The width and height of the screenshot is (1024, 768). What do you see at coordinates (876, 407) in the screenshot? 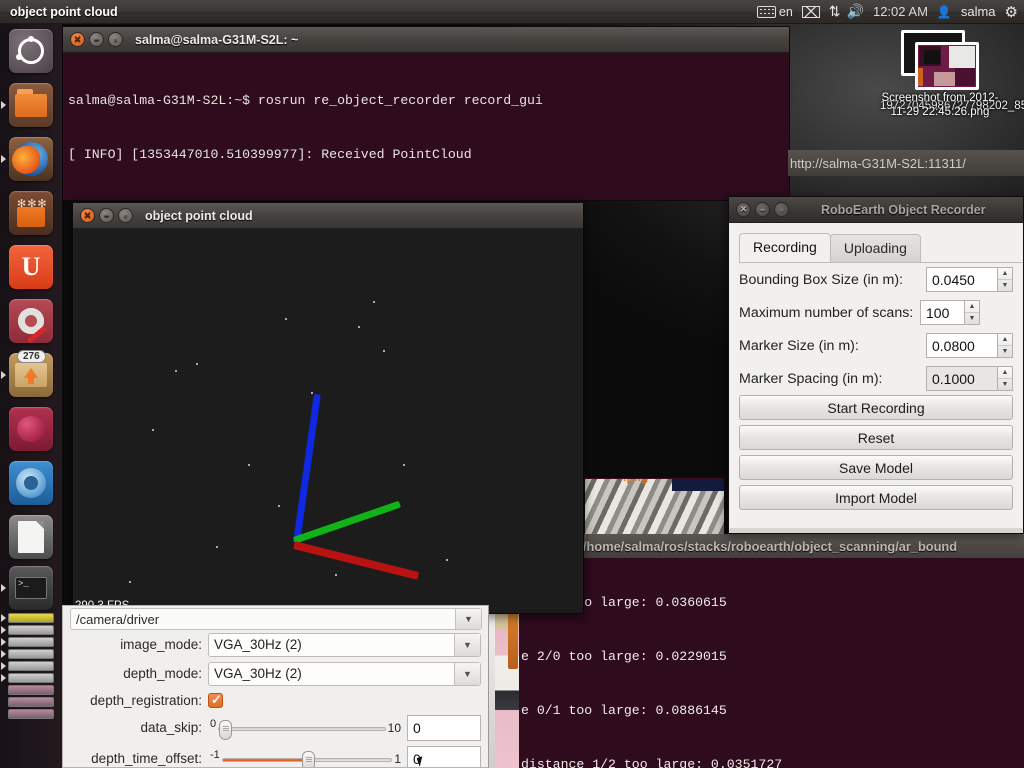
I see `start-recording-button: Start Recording` at bounding box center [876, 407].